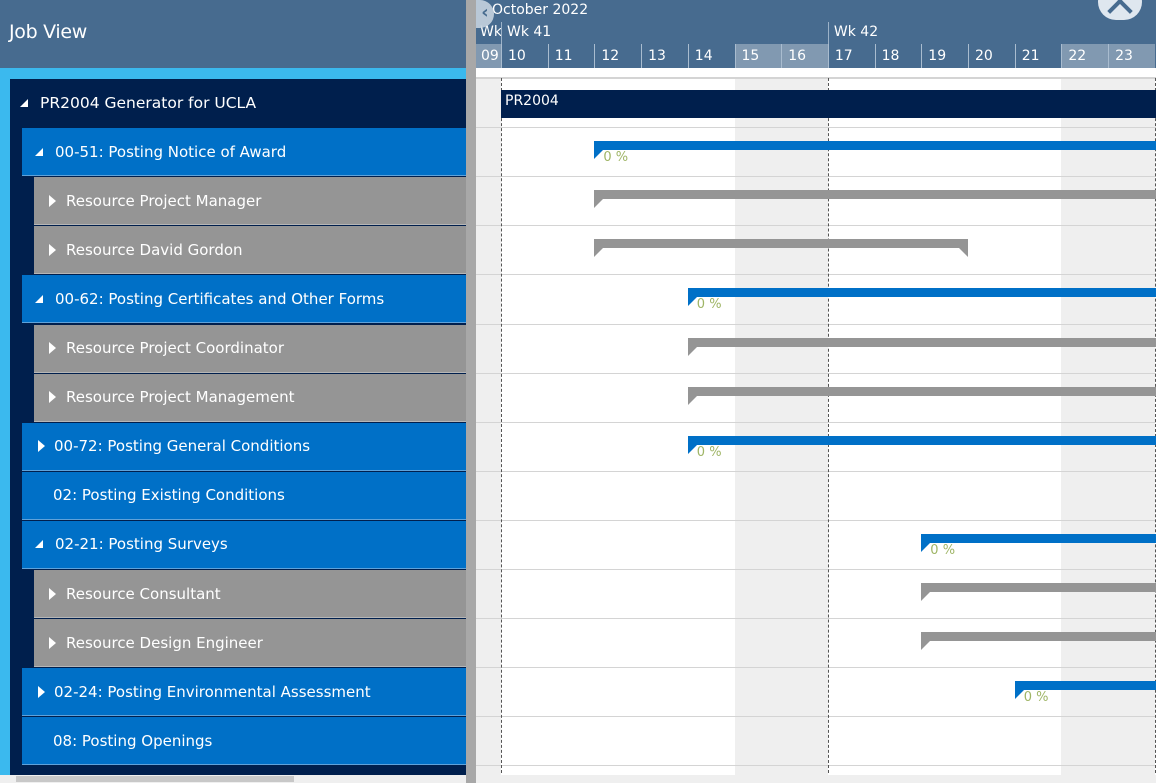 This screenshot has height=783, width=1156. Describe the element at coordinates (48, 32) in the screenshot. I see `panel-title: Job View` at that location.